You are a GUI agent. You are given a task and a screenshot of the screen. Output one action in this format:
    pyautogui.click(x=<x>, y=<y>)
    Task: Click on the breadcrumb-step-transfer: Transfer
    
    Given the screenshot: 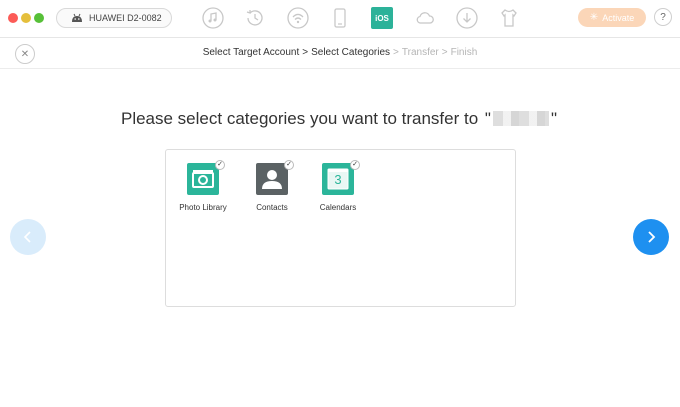 What is the action you would take?
    pyautogui.click(x=420, y=52)
    